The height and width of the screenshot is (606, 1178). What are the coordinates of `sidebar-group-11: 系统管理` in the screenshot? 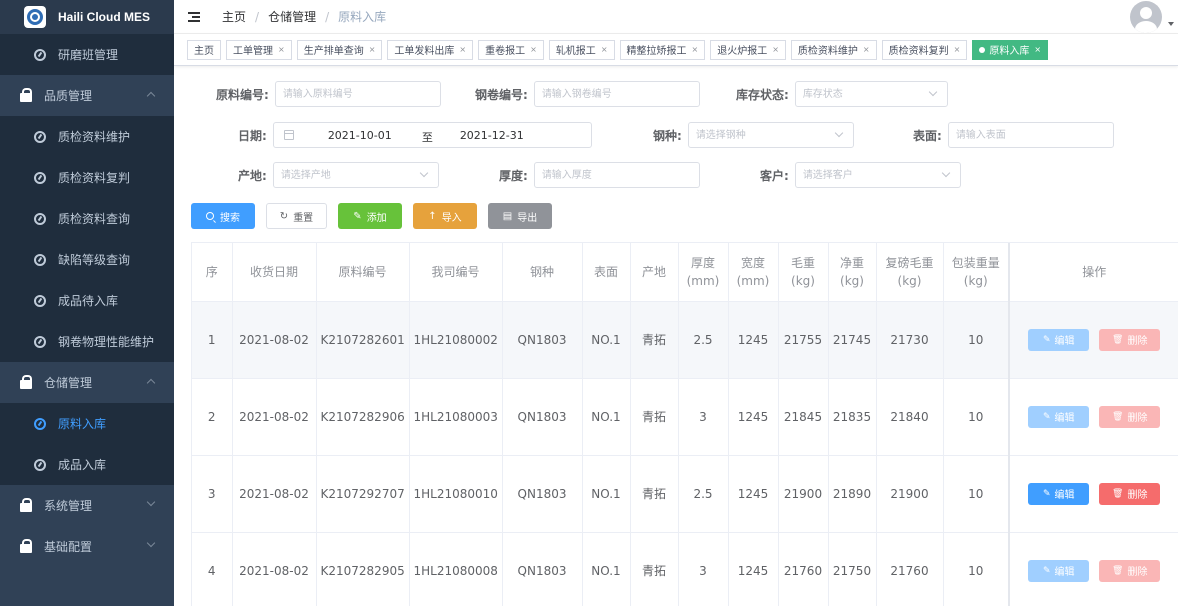 It's located at (87, 505).